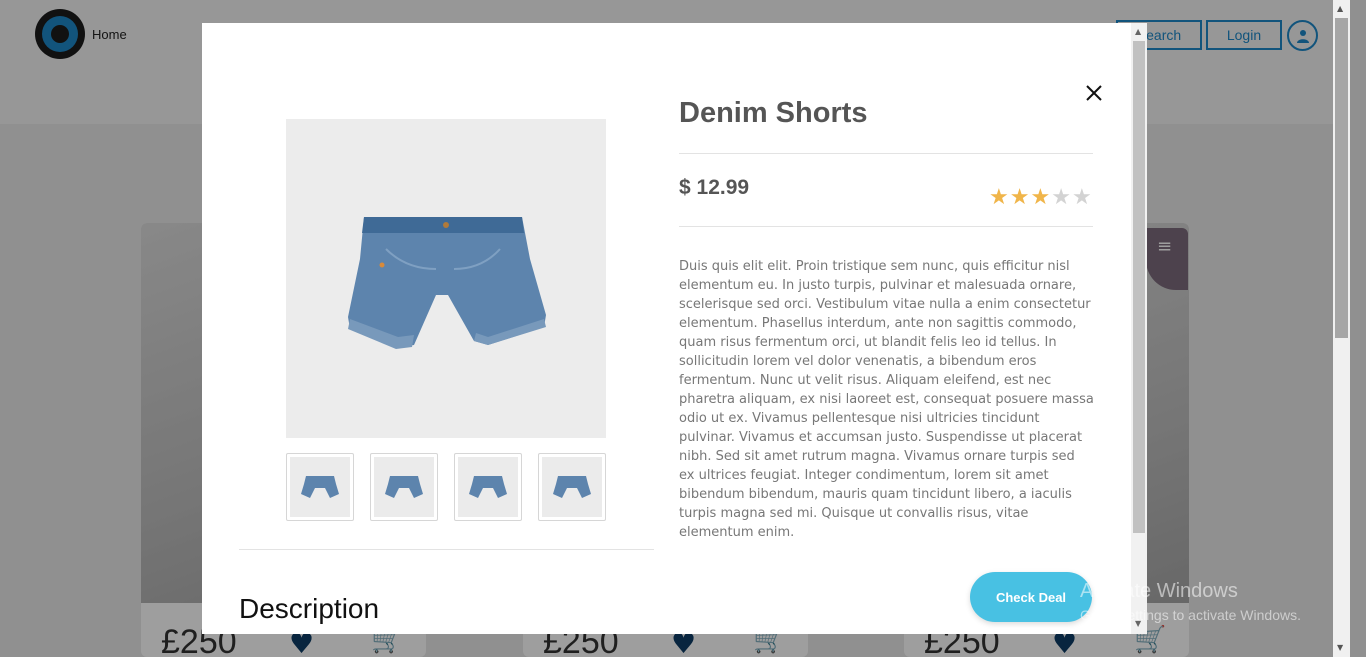  I want to click on page-scrollbar: ▲ ▼, so click(1341, 328).